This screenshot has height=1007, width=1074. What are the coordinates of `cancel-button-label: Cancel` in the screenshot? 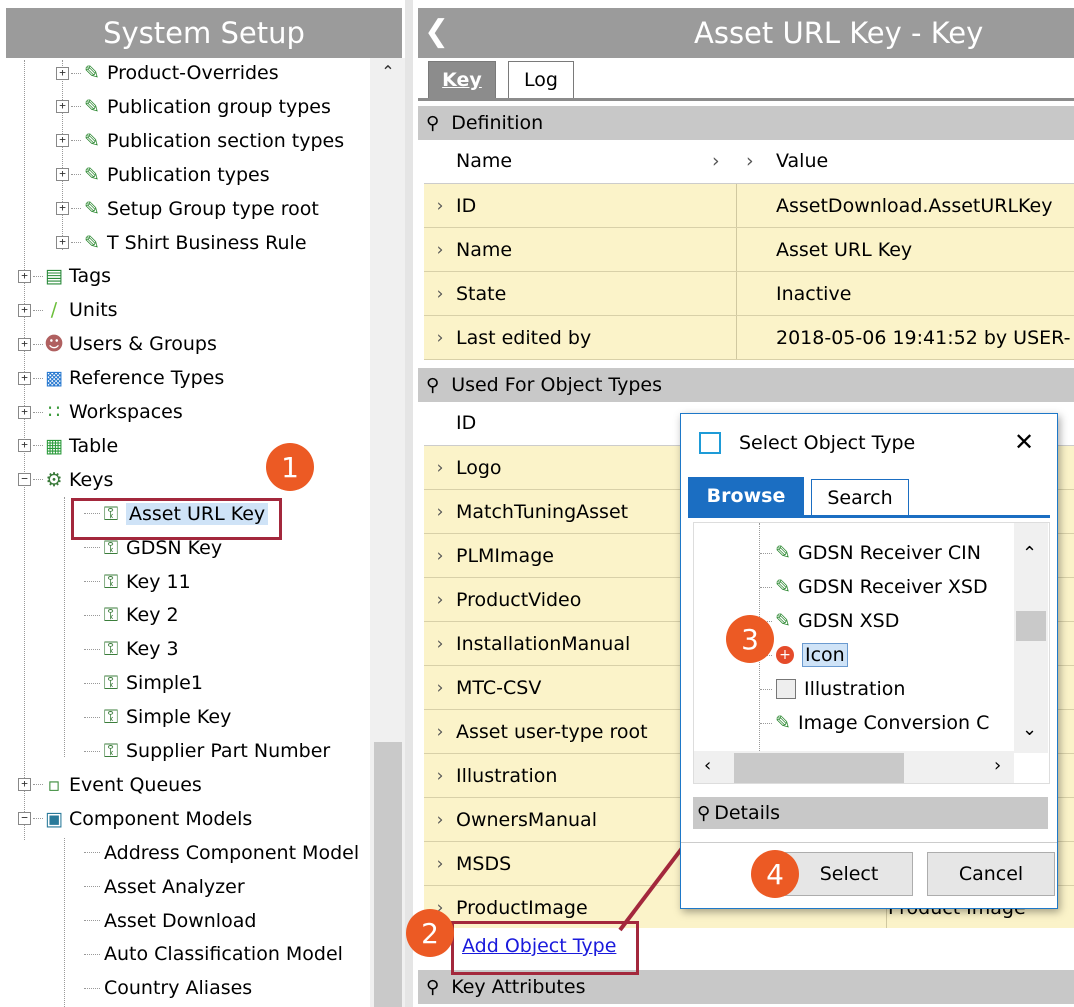 It's located at (991, 874).